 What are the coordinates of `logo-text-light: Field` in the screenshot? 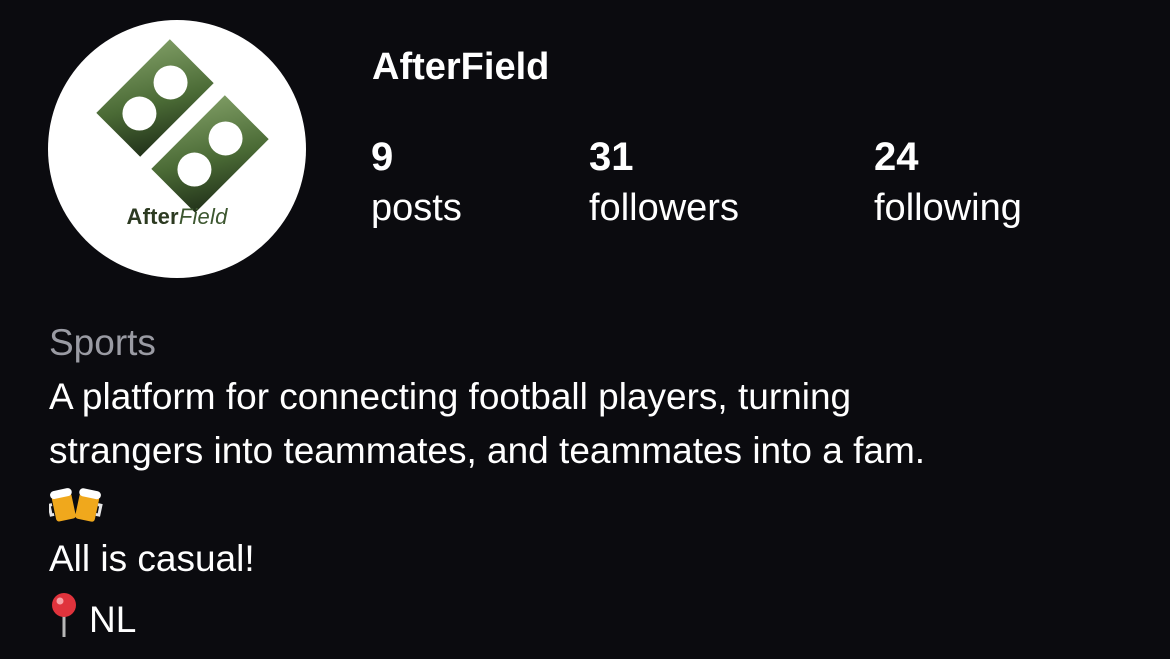 It's located at (203, 216).